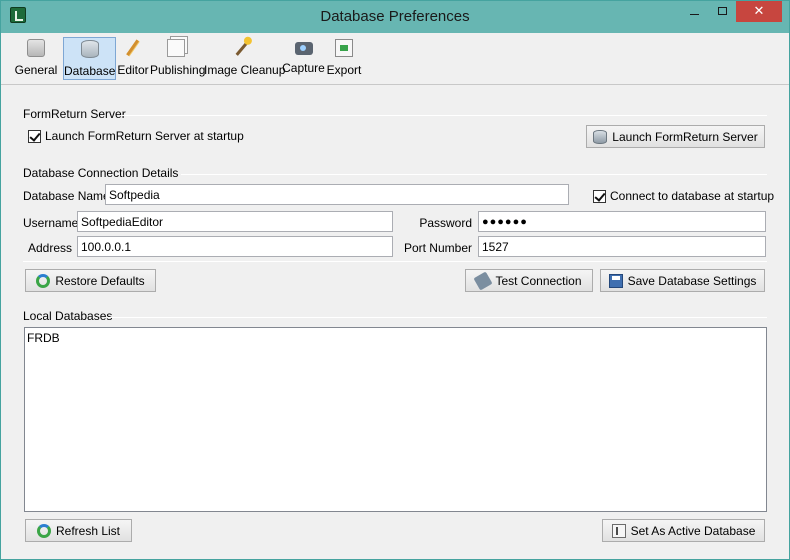 The width and height of the screenshot is (790, 560). What do you see at coordinates (474, 174) in the screenshot?
I see `connection-section-divider` at bounding box center [474, 174].